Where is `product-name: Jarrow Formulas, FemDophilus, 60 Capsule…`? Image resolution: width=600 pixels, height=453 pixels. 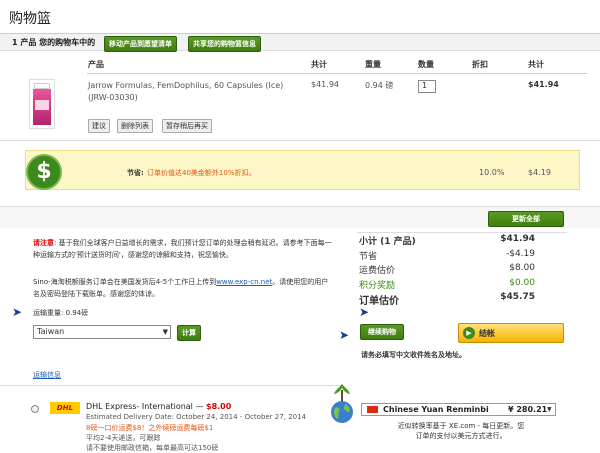
product-name: Jarrow Formulas, FemDophilus, 60 Capsule… is located at coordinates (195, 92).